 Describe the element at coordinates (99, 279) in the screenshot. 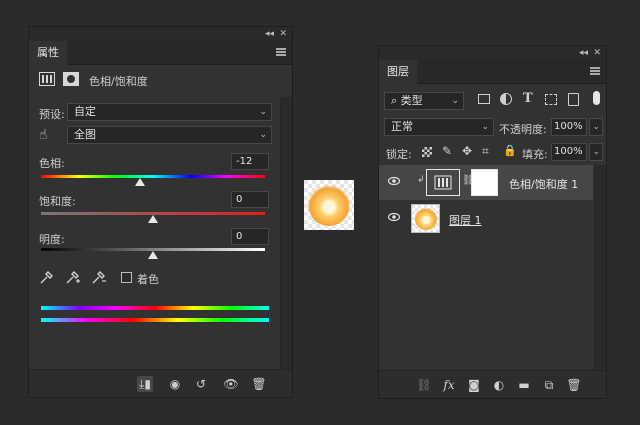

I see `eyedropper-subtract-icon` at that location.